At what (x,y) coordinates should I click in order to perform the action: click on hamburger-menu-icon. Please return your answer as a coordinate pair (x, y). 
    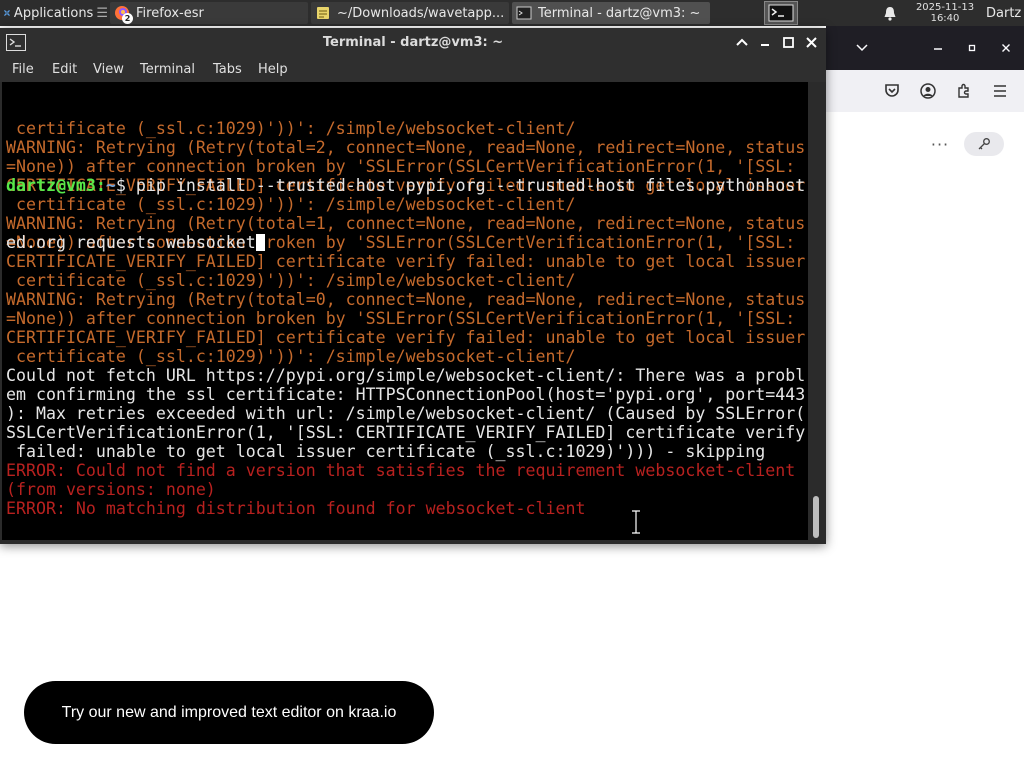
    Looking at the image, I should click on (1000, 91).